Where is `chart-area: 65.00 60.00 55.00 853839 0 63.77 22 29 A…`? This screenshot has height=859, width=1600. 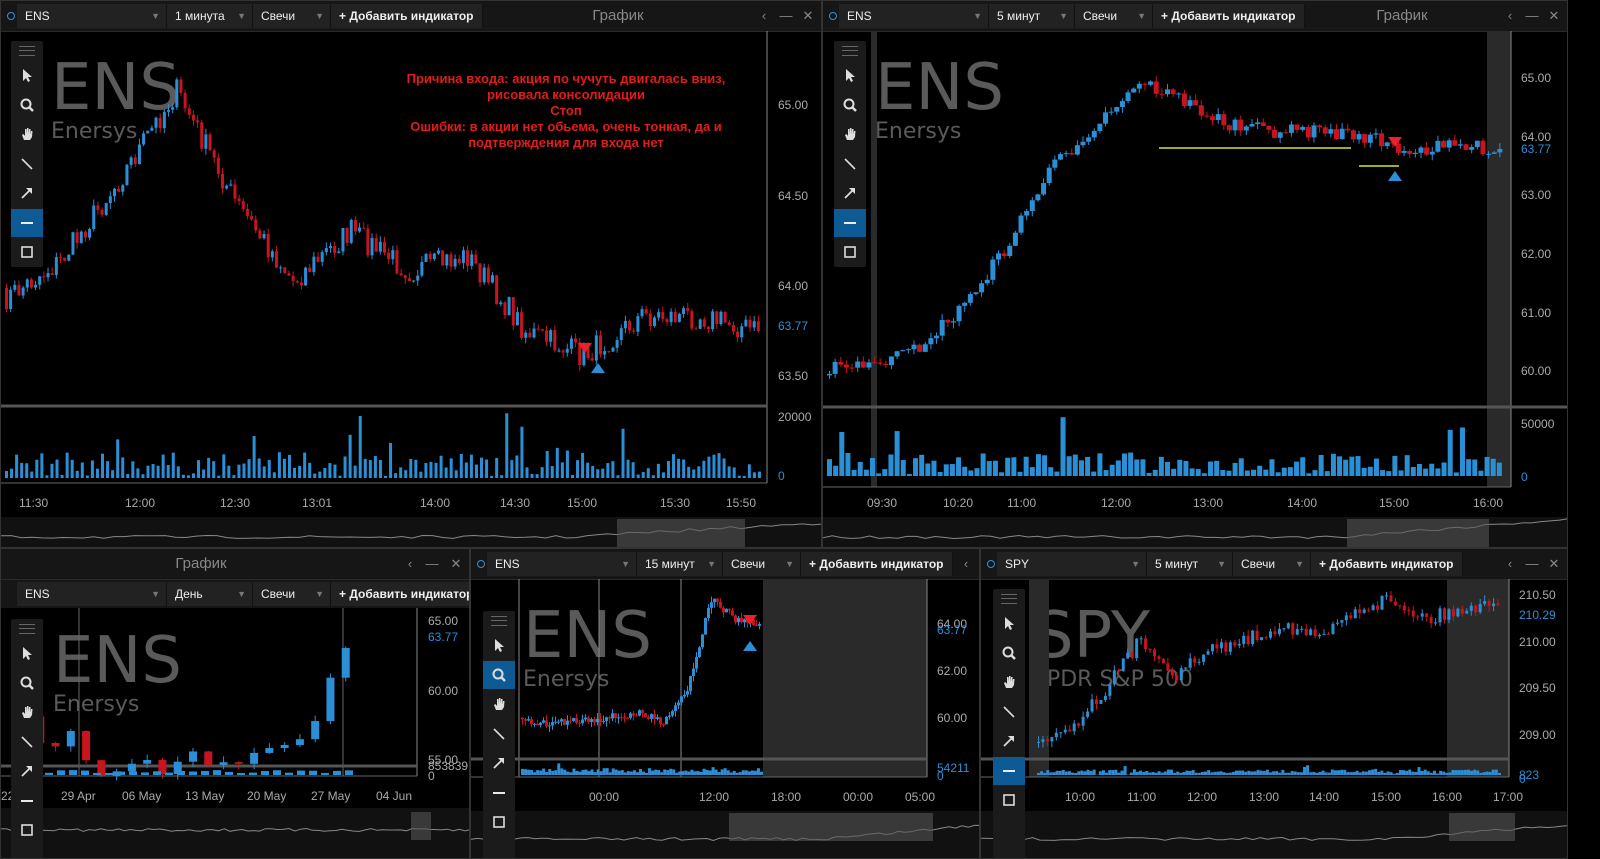 chart-area: 65.00 60.00 55.00 853839 0 63.77 22 29 A… is located at coordinates (235, 733).